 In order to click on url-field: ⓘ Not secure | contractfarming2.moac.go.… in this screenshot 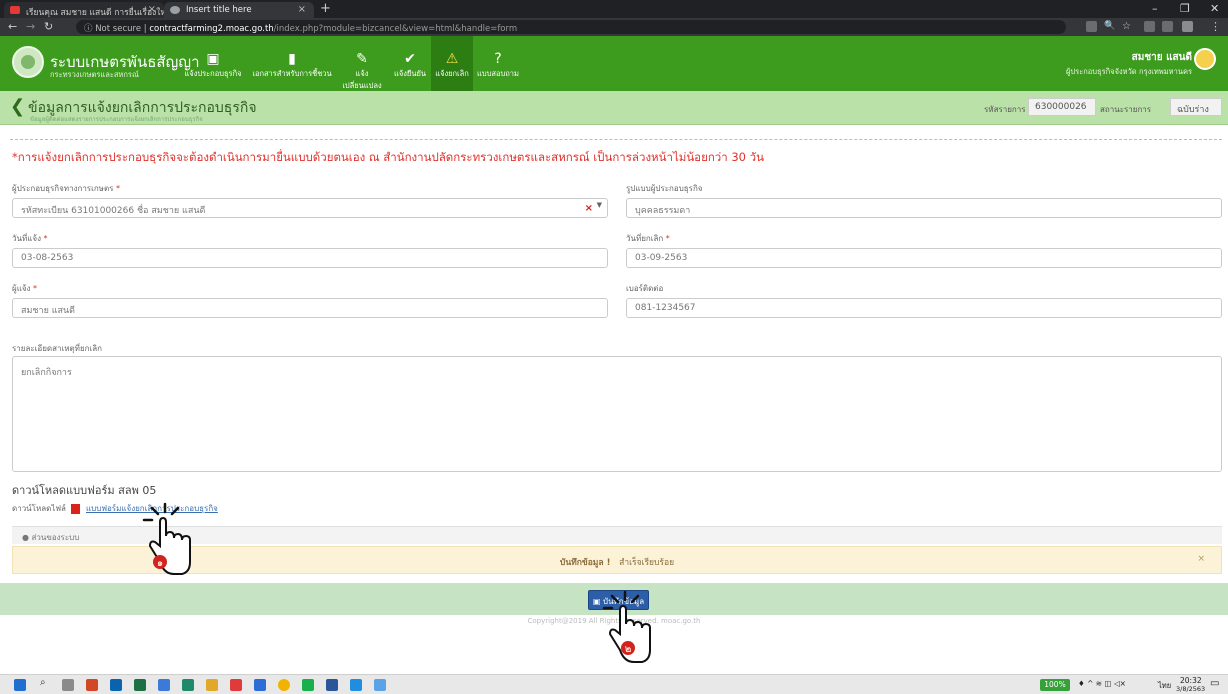, I will do `click(571, 27)`.